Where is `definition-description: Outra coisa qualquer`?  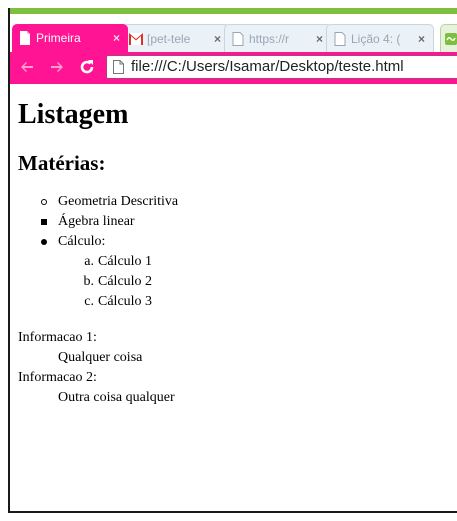 definition-description: Outra coisa qualquer is located at coordinates (116, 397).